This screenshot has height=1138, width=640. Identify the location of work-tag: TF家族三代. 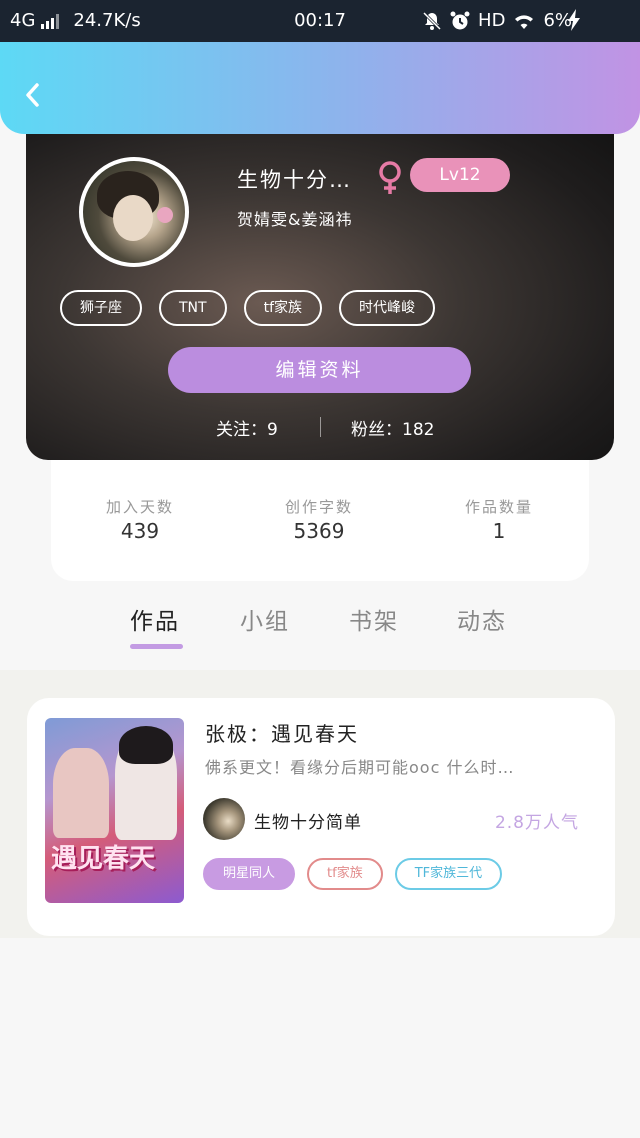
(448, 874).